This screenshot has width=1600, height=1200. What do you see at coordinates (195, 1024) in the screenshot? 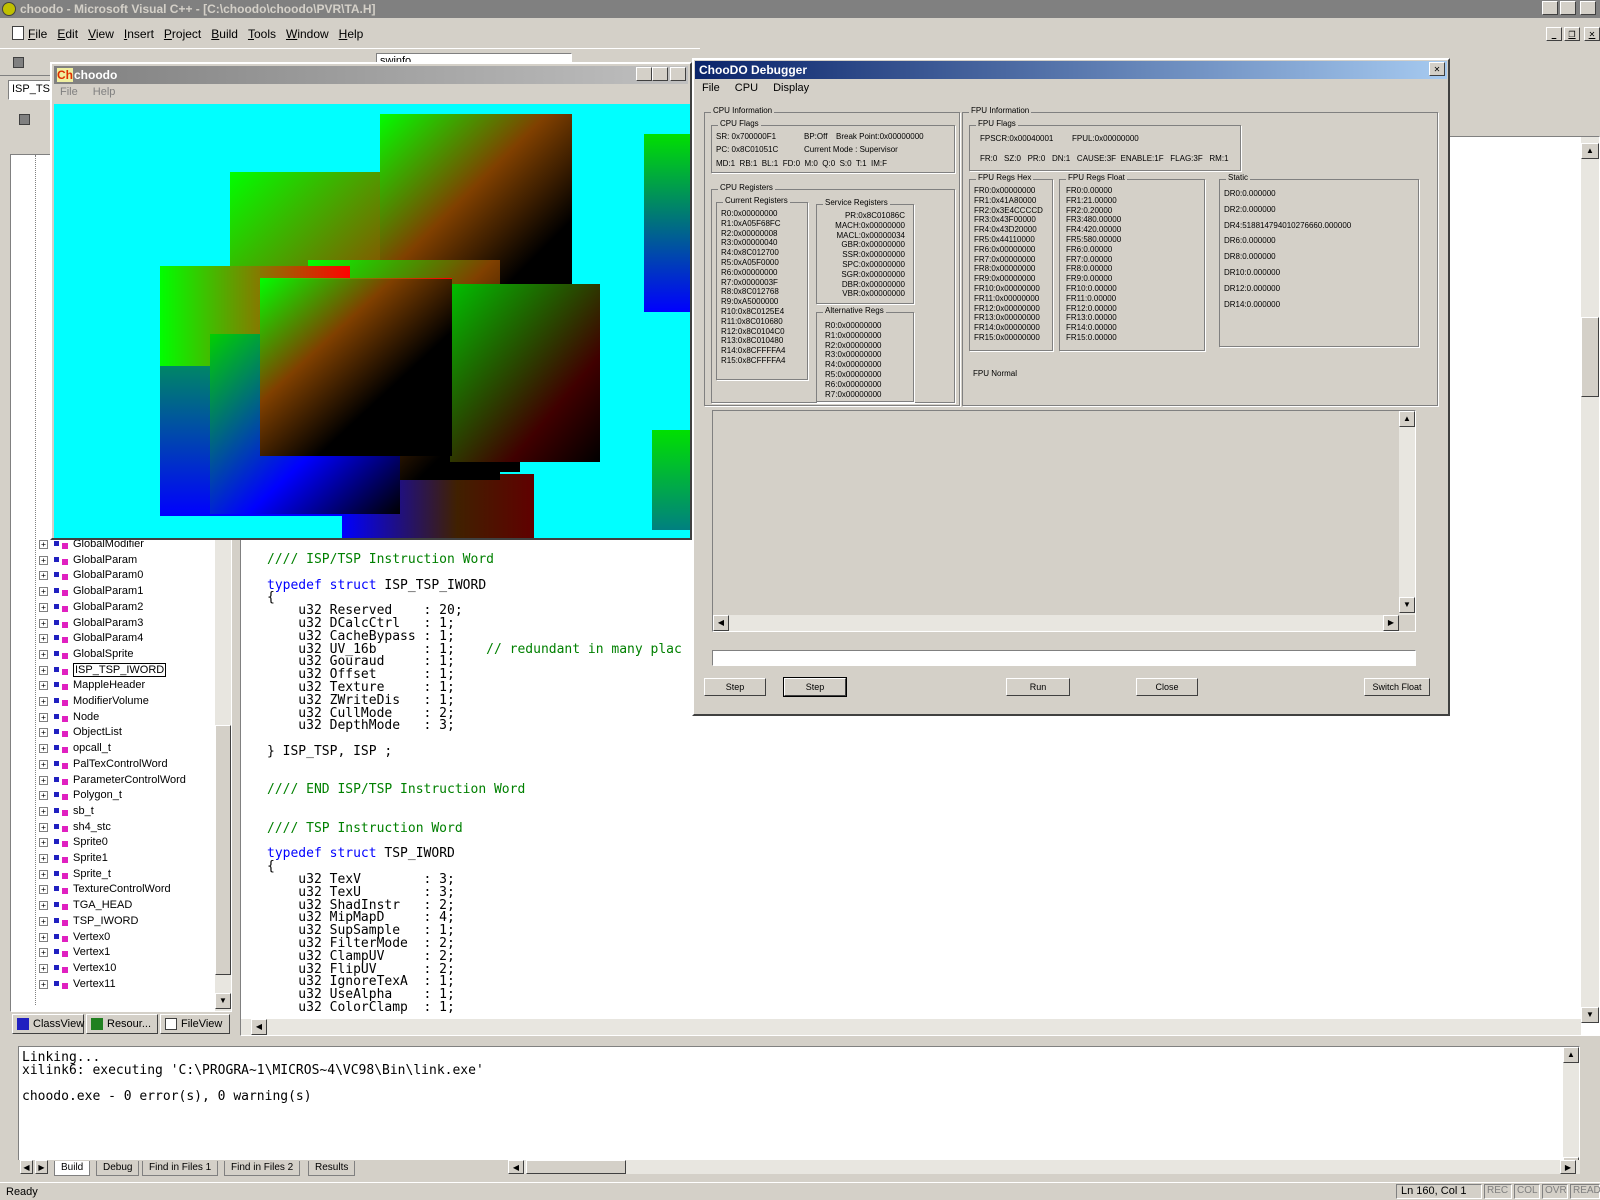
I see `tab-fileview: FileView` at bounding box center [195, 1024].